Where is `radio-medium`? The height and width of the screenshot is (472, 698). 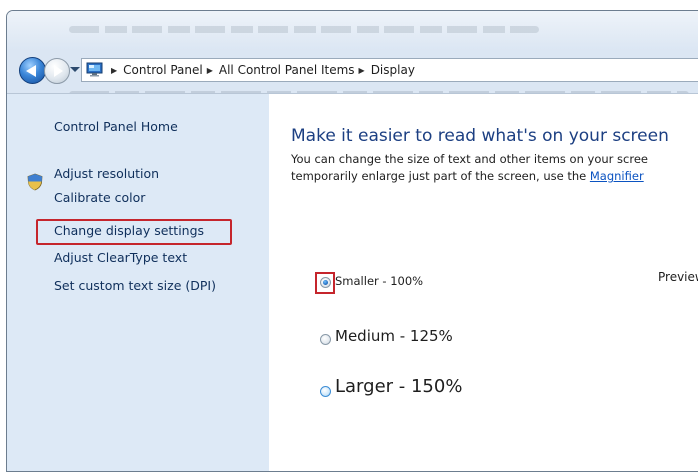 radio-medium is located at coordinates (325, 339).